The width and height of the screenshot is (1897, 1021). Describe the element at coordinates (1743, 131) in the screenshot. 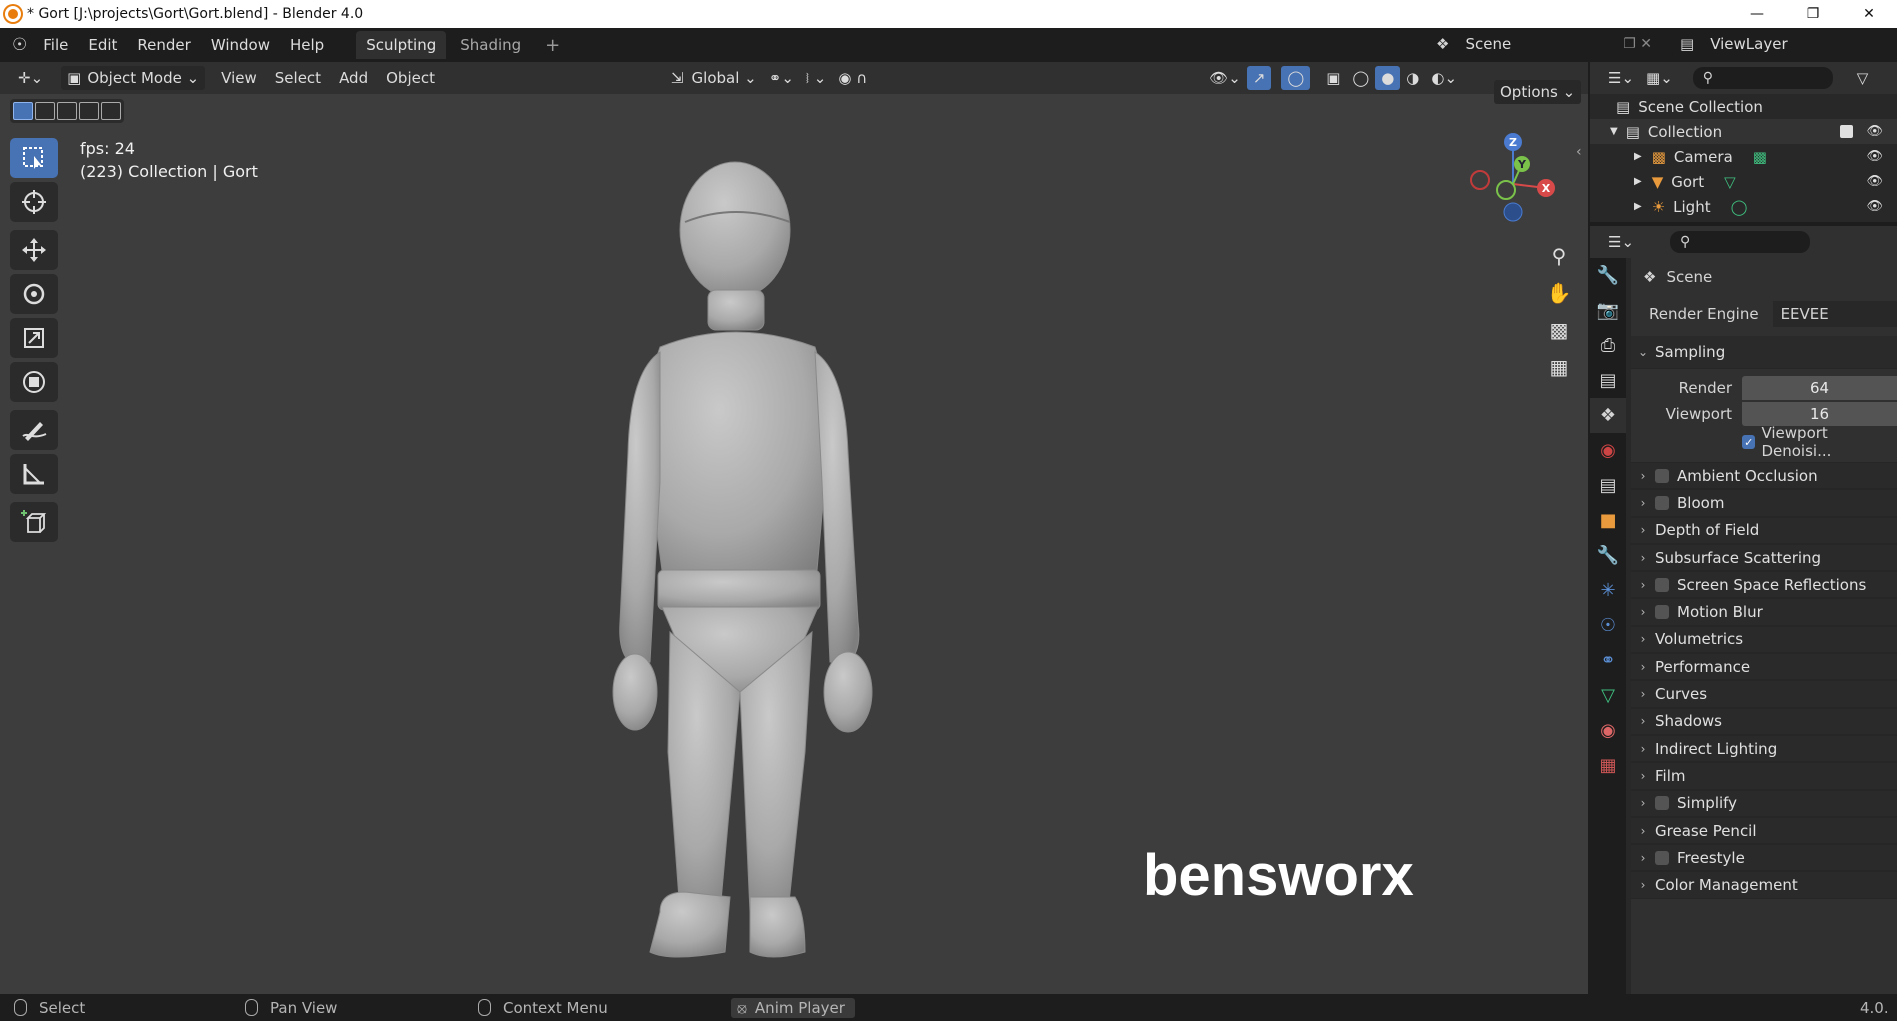

I see `outliner-collection: ▼ ▤ Collection 👁` at that location.